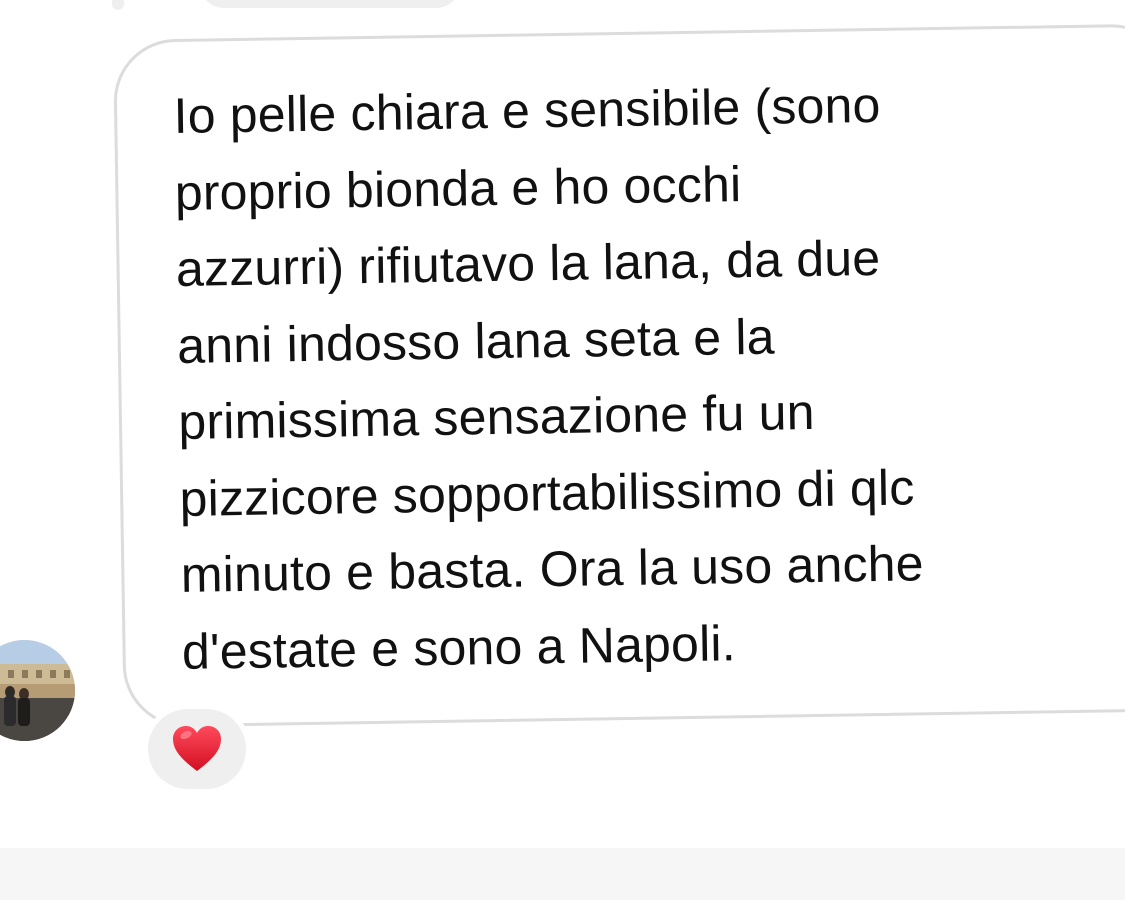 The width and height of the screenshot is (1125, 900). I want to click on message-line: minuto e basta. Ora la uso anche, so click(552, 569).